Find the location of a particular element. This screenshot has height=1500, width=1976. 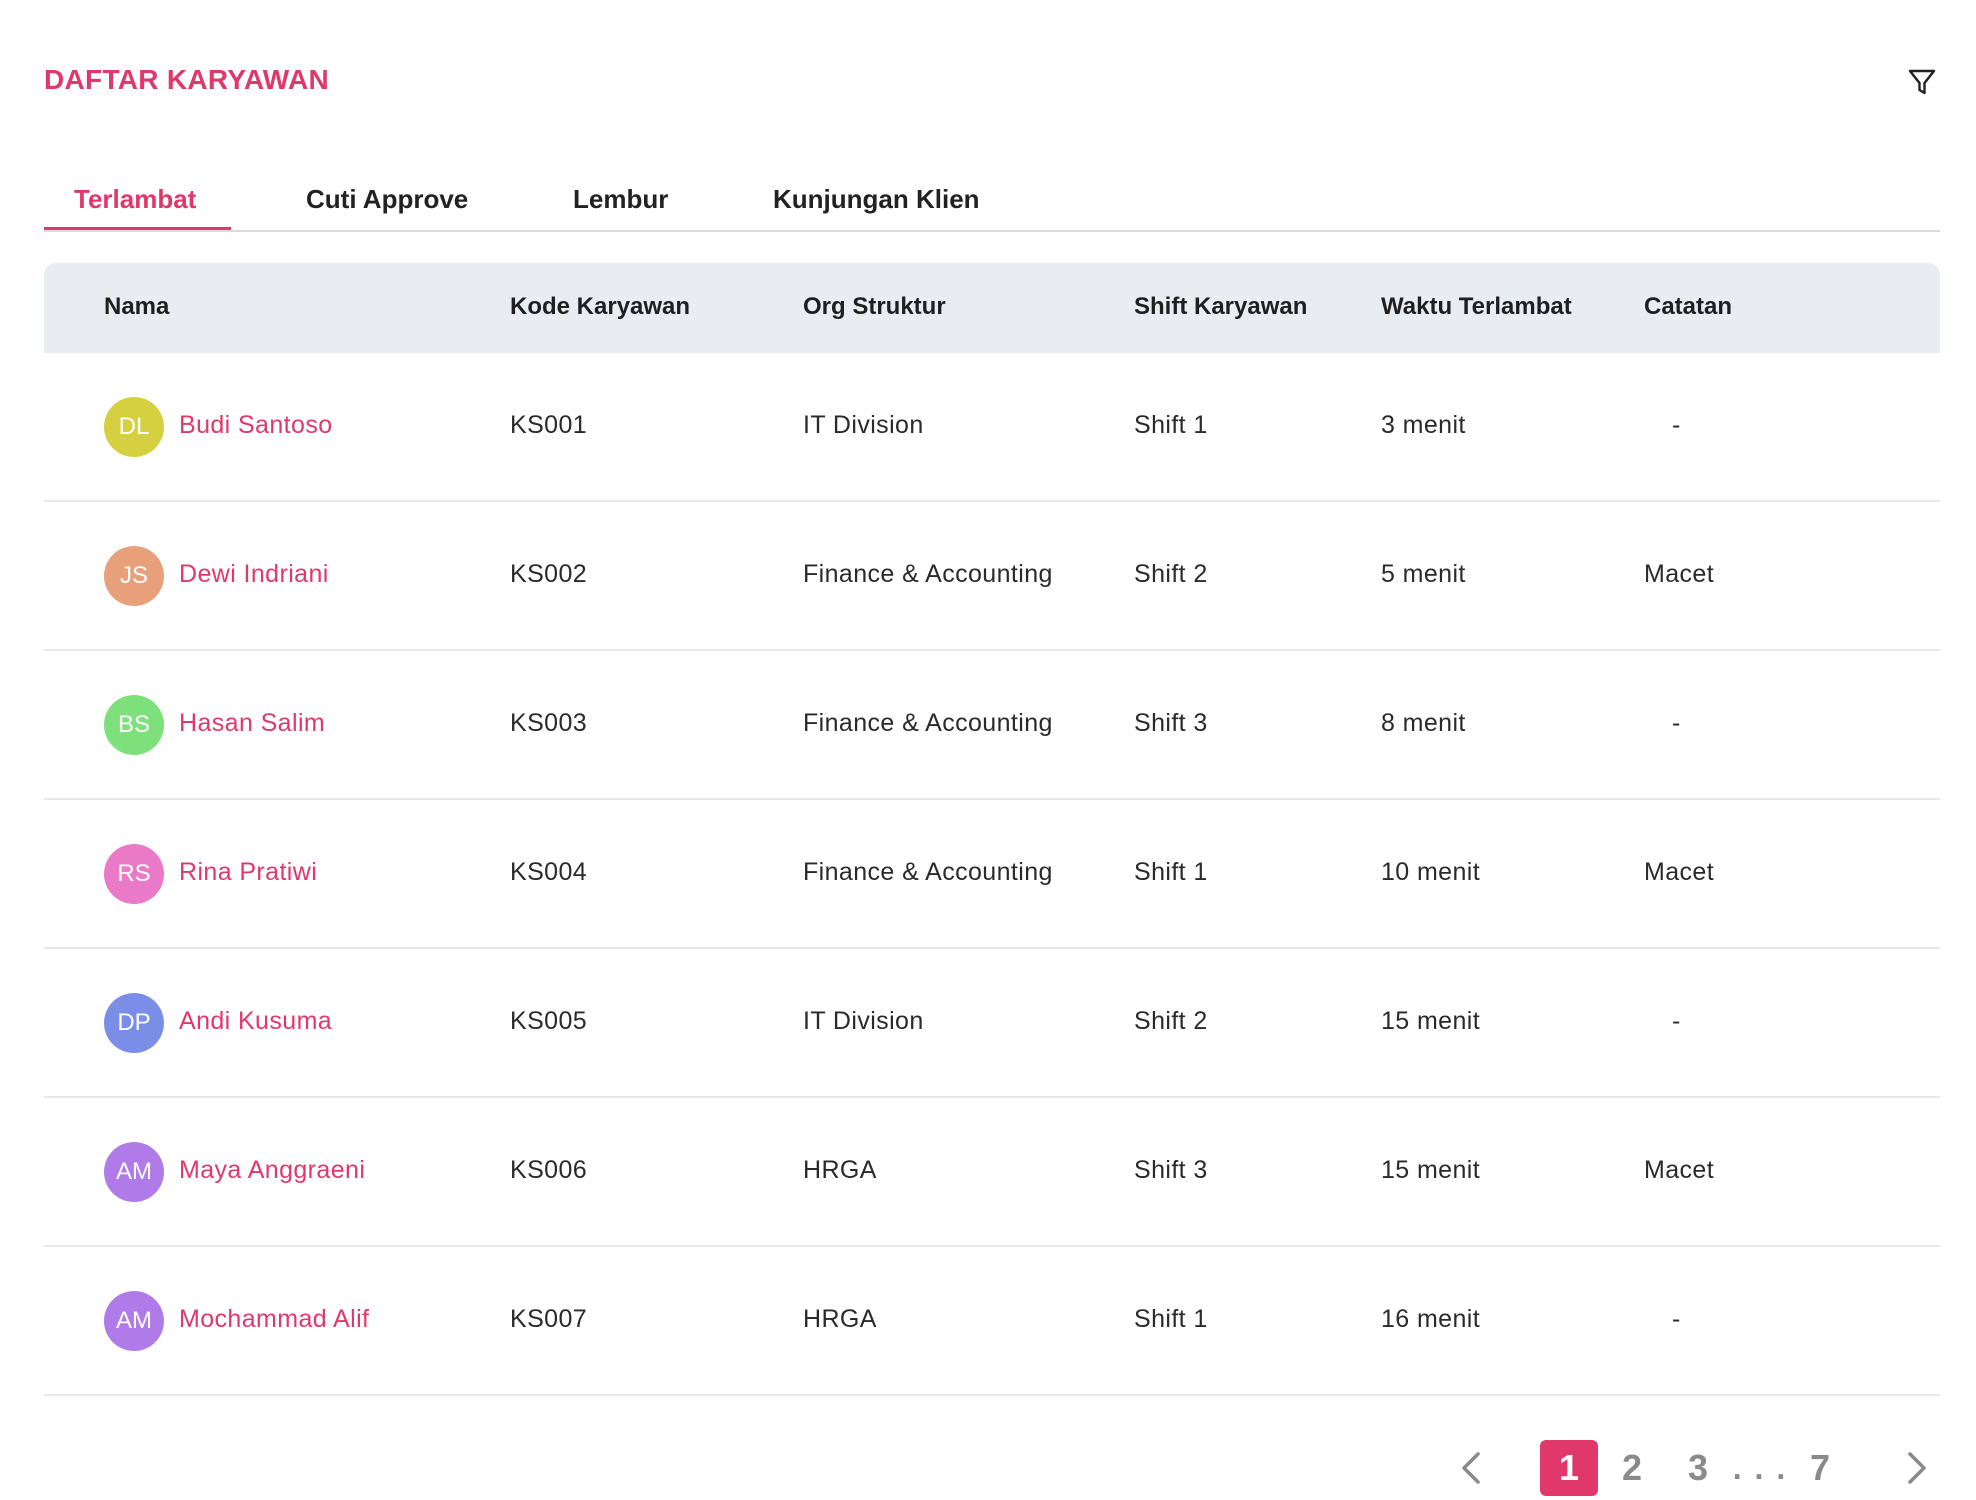

page-button-3: 3 is located at coordinates (1698, 1468).